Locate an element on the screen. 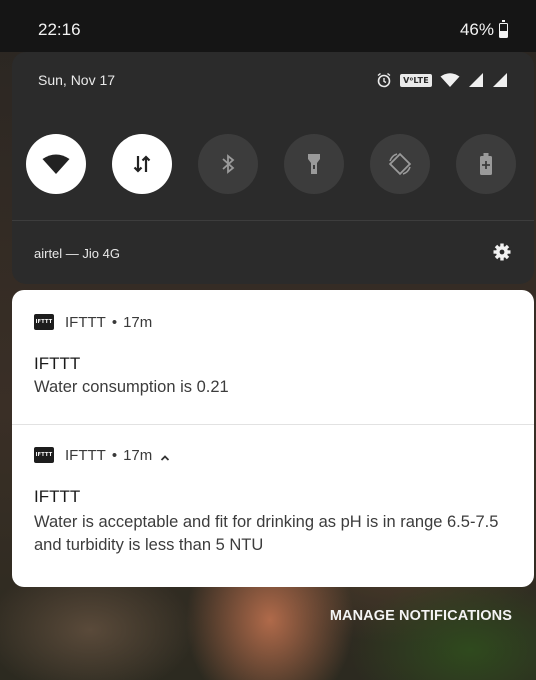 The image size is (536, 680). wifi-toggle is located at coordinates (56, 164).